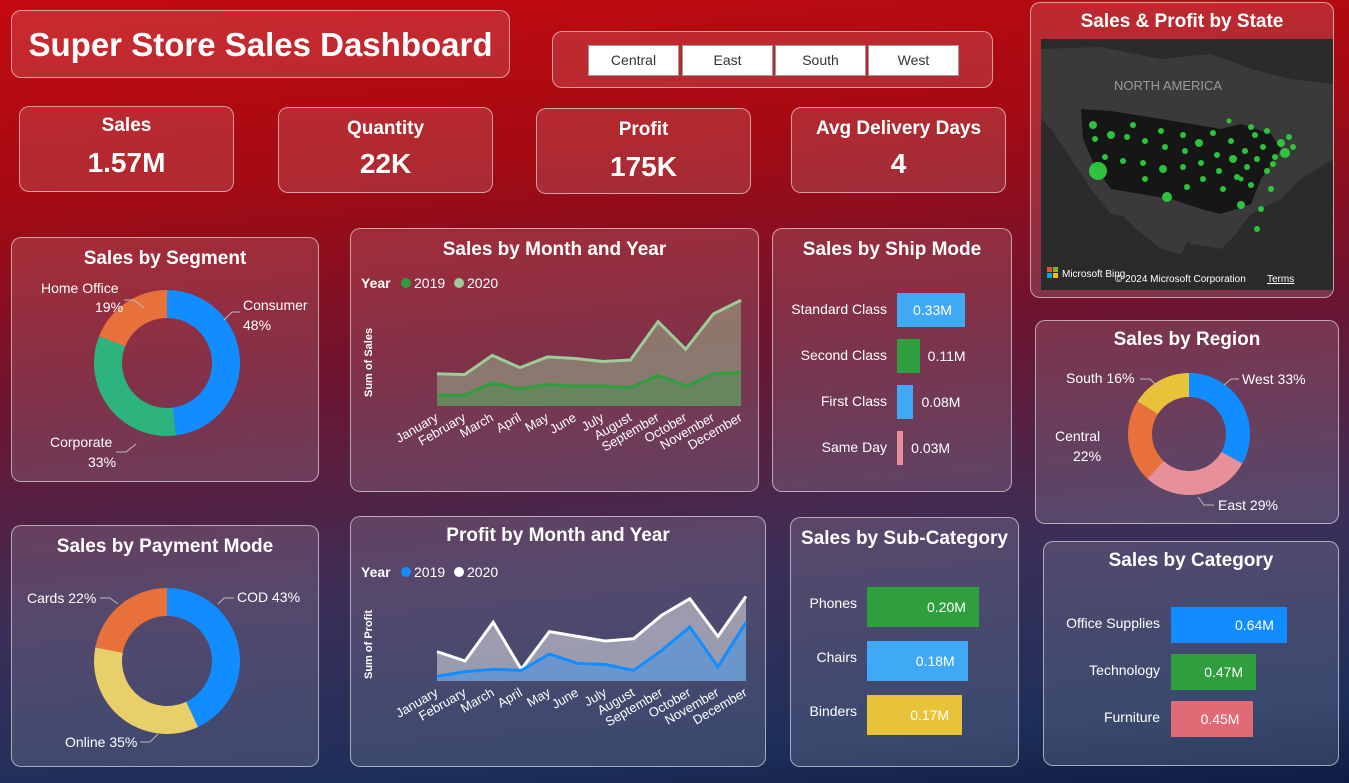 The image size is (1349, 783). What do you see at coordinates (1195, 473) in the screenshot?
I see `region-slice-east` at bounding box center [1195, 473].